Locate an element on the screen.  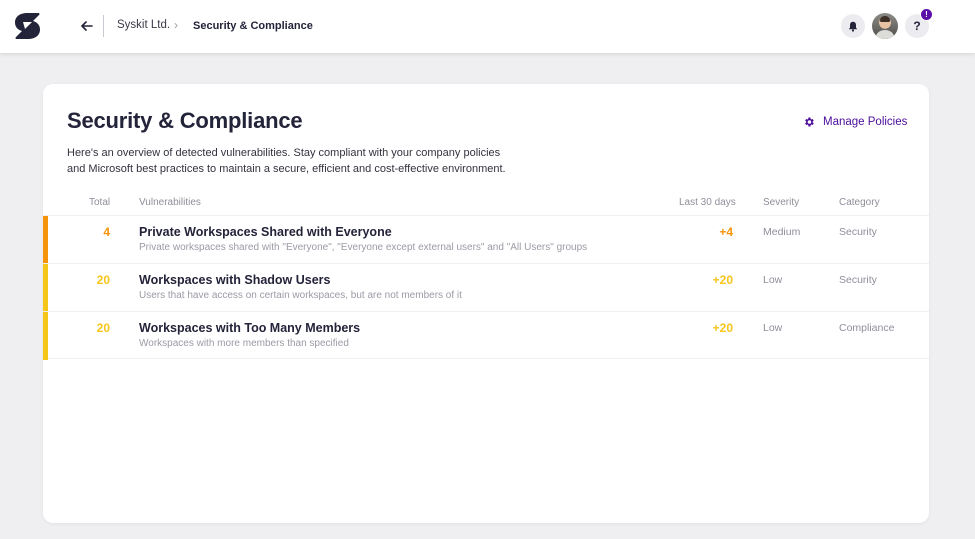
top-bar: Syskit Ltd. › Security & Compliance ? ! is located at coordinates (487, 26).